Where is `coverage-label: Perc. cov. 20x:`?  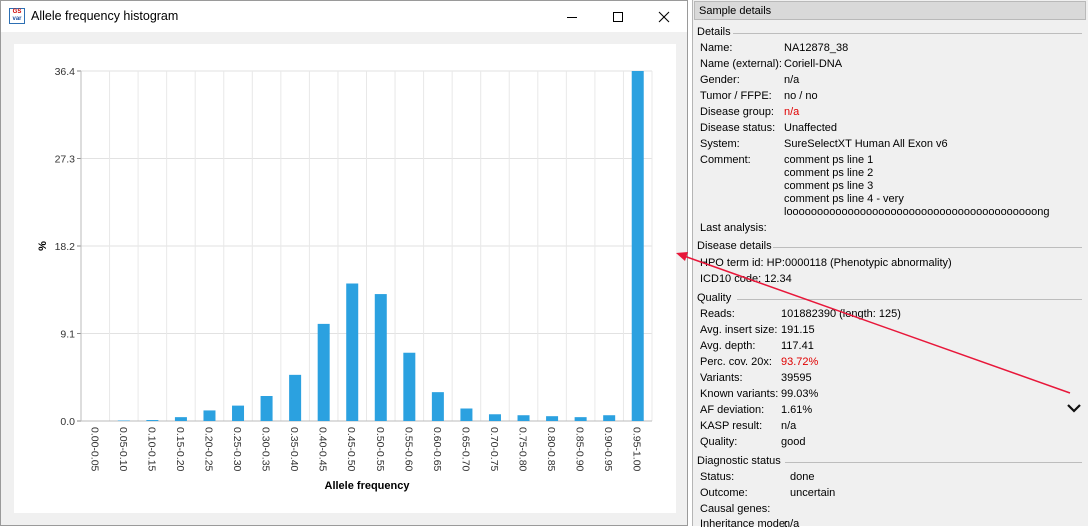 coverage-label: Perc. cov. 20x: is located at coordinates (736, 362).